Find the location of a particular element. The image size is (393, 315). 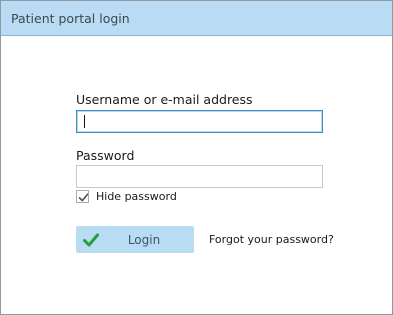

username-input is located at coordinates (199, 121).